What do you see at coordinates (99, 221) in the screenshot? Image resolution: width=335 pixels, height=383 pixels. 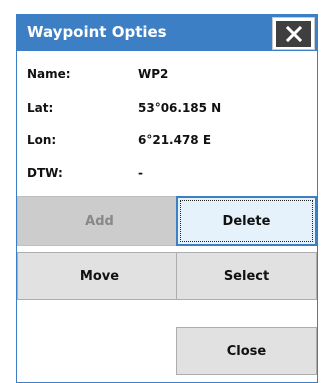 I see `add-button: Add` at bounding box center [99, 221].